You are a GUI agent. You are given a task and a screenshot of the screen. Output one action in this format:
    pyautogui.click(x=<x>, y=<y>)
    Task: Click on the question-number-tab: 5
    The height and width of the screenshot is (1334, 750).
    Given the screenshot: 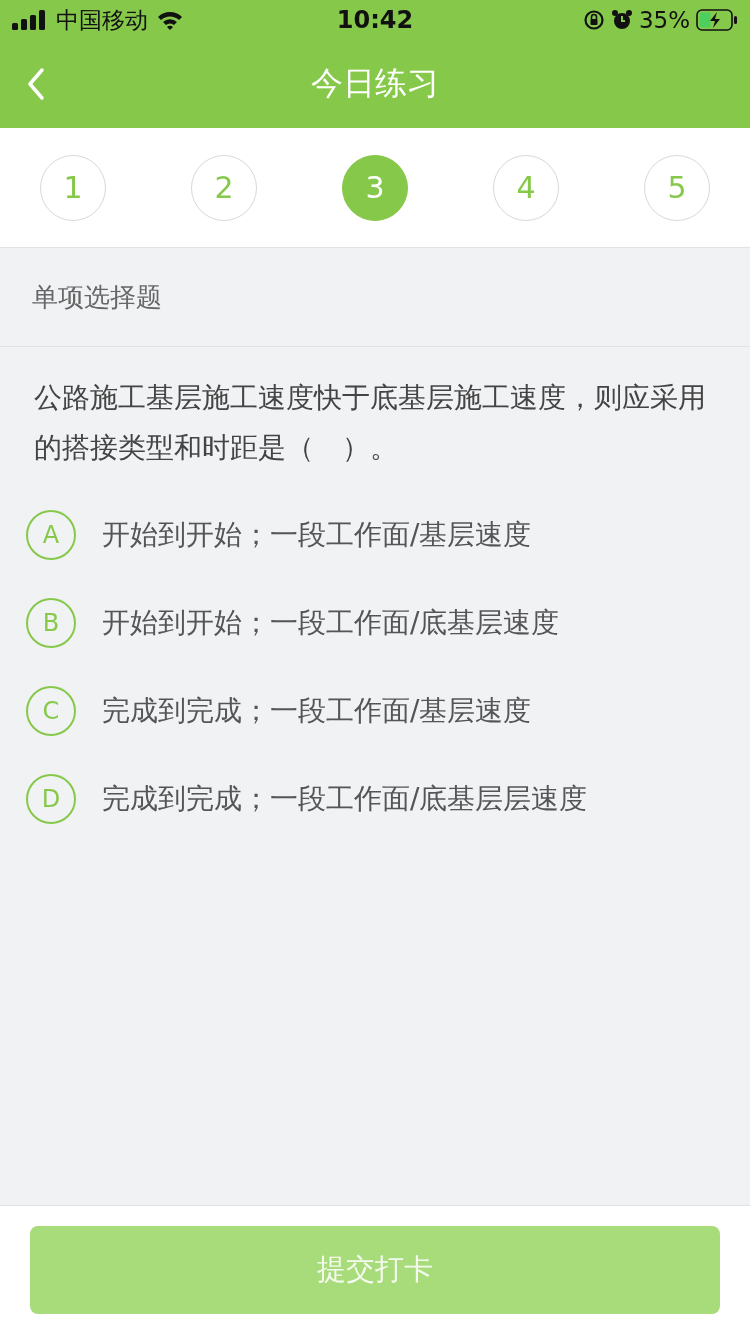 What is the action you would take?
    pyautogui.click(x=677, y=187)
    